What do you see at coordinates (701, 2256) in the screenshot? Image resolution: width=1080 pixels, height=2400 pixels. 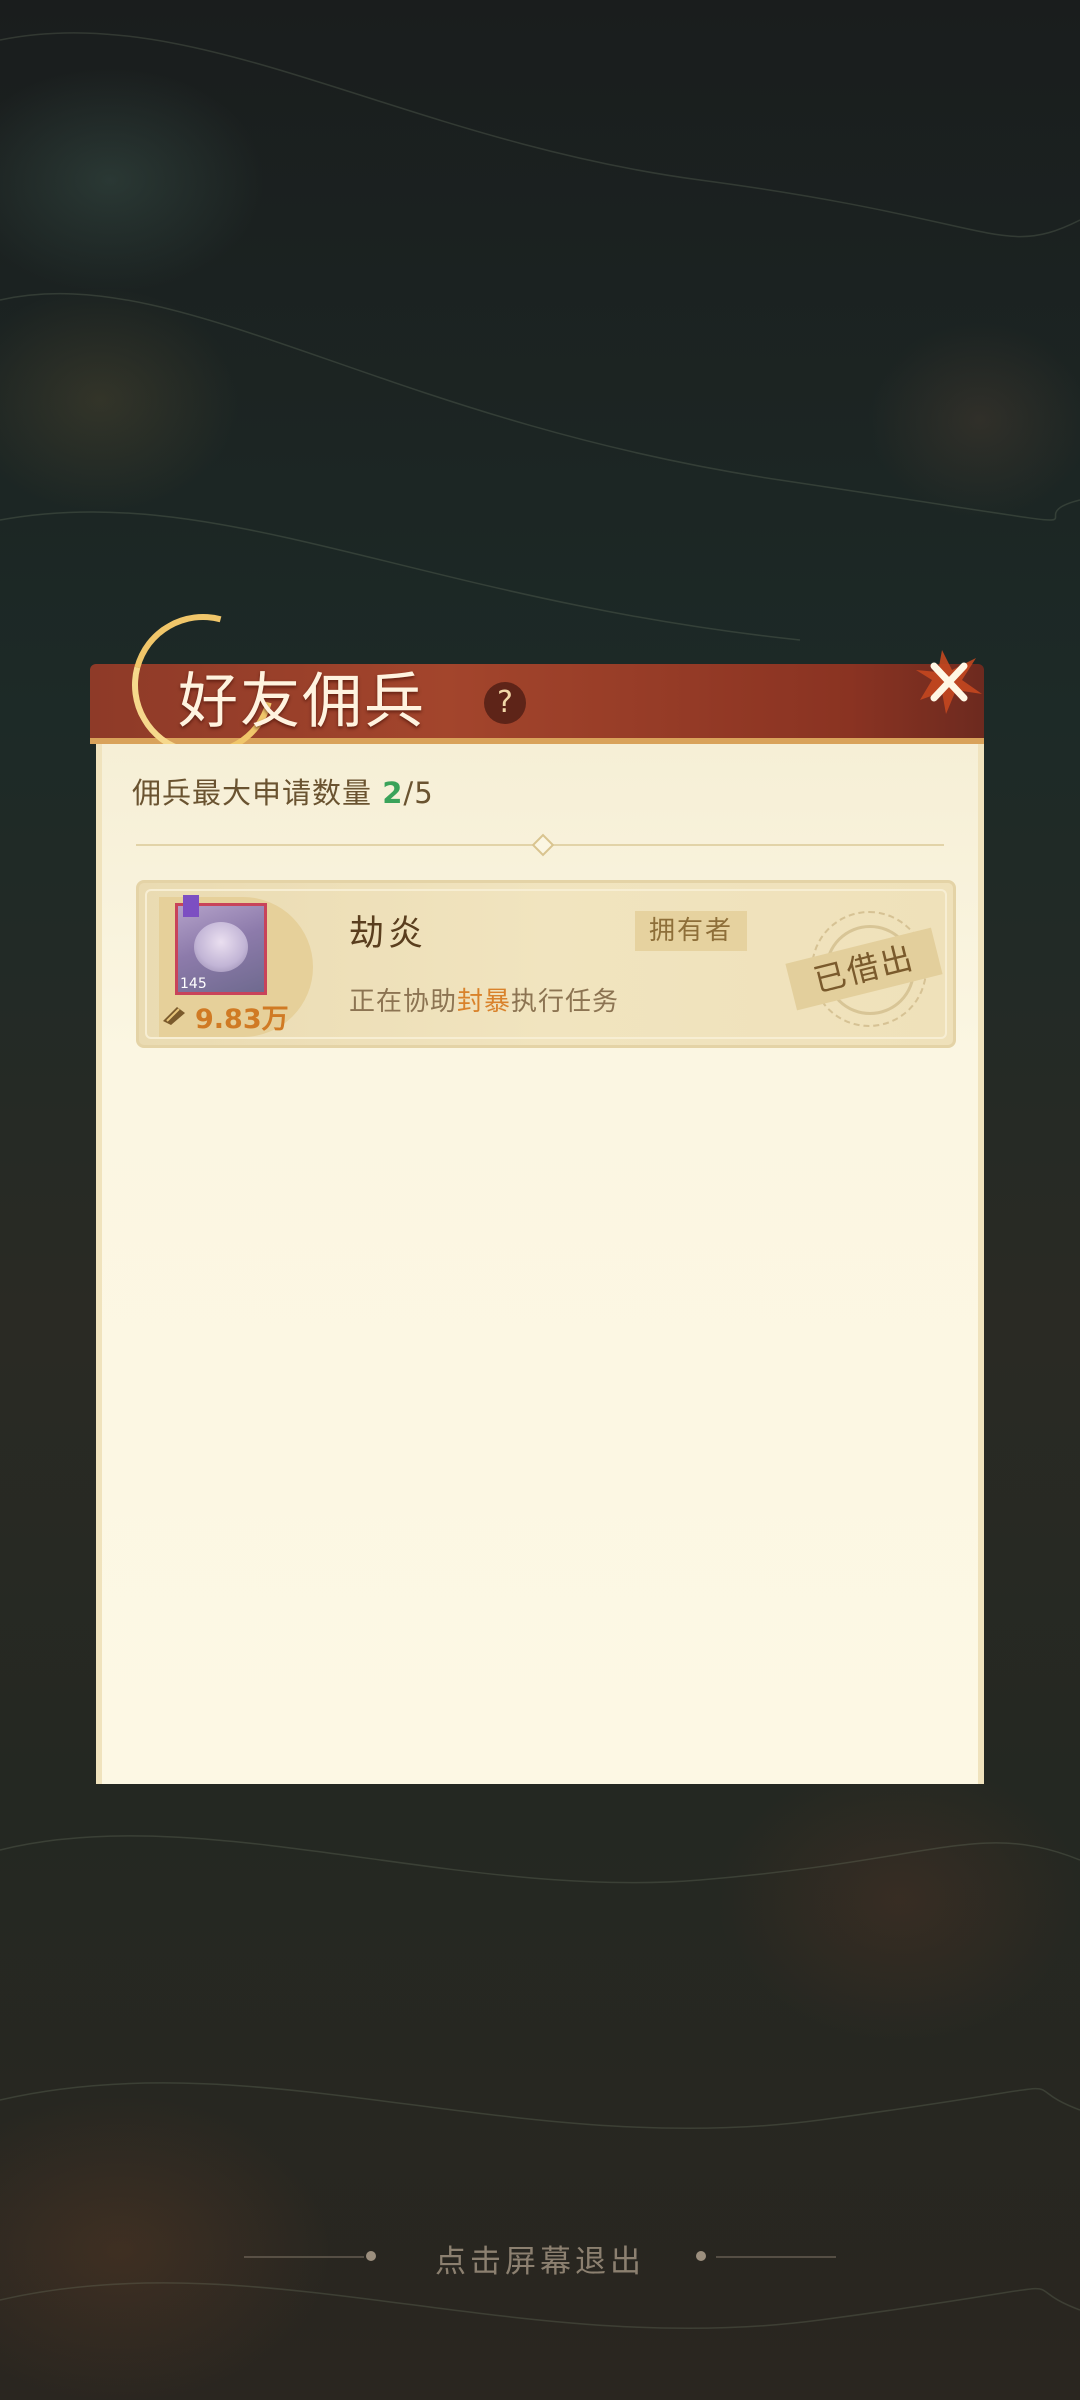 I see `footer-dot-right` at bounding box center [701, 2256].